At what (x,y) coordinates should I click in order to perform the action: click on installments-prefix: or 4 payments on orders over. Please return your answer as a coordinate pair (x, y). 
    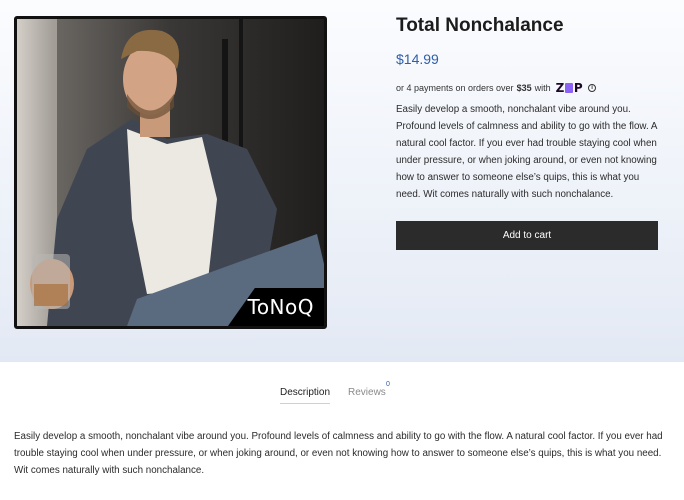
    Looking at the image, I should click on (455, 88).